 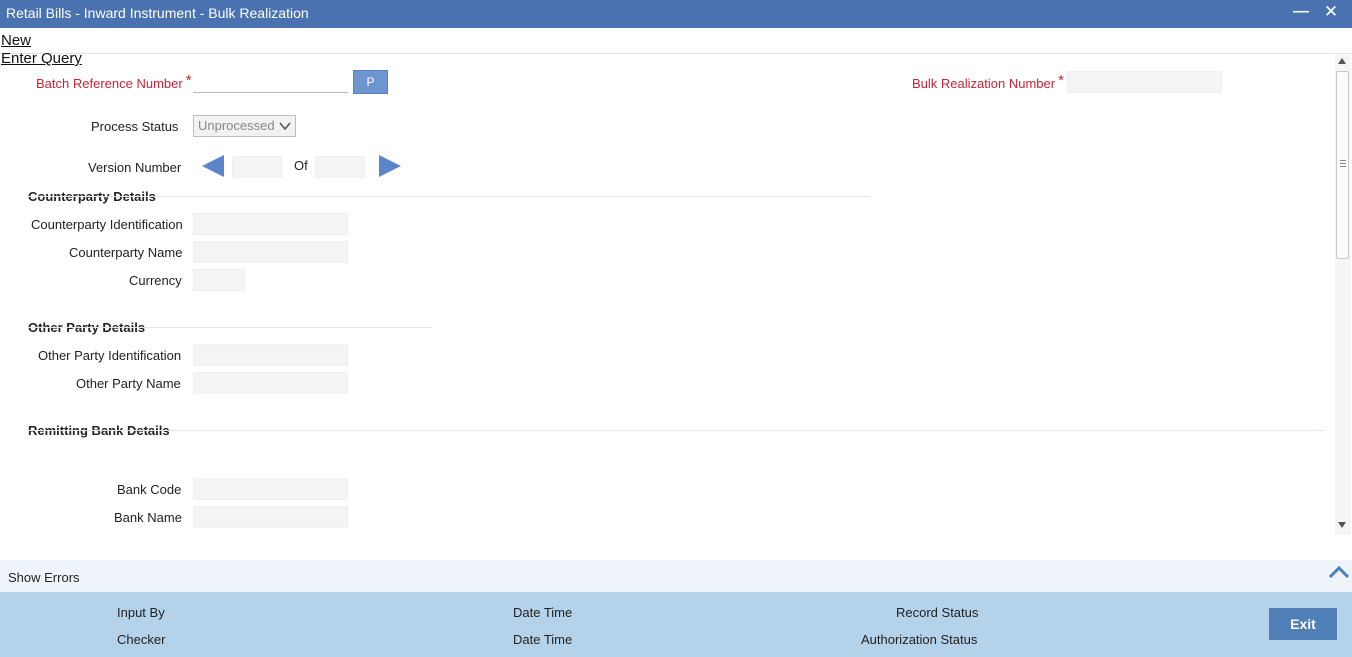 What do you see at coordinates (236, 125) in the screenshot?
I see `process-status-value: Unprocessed` at bounding box center [236, 125].